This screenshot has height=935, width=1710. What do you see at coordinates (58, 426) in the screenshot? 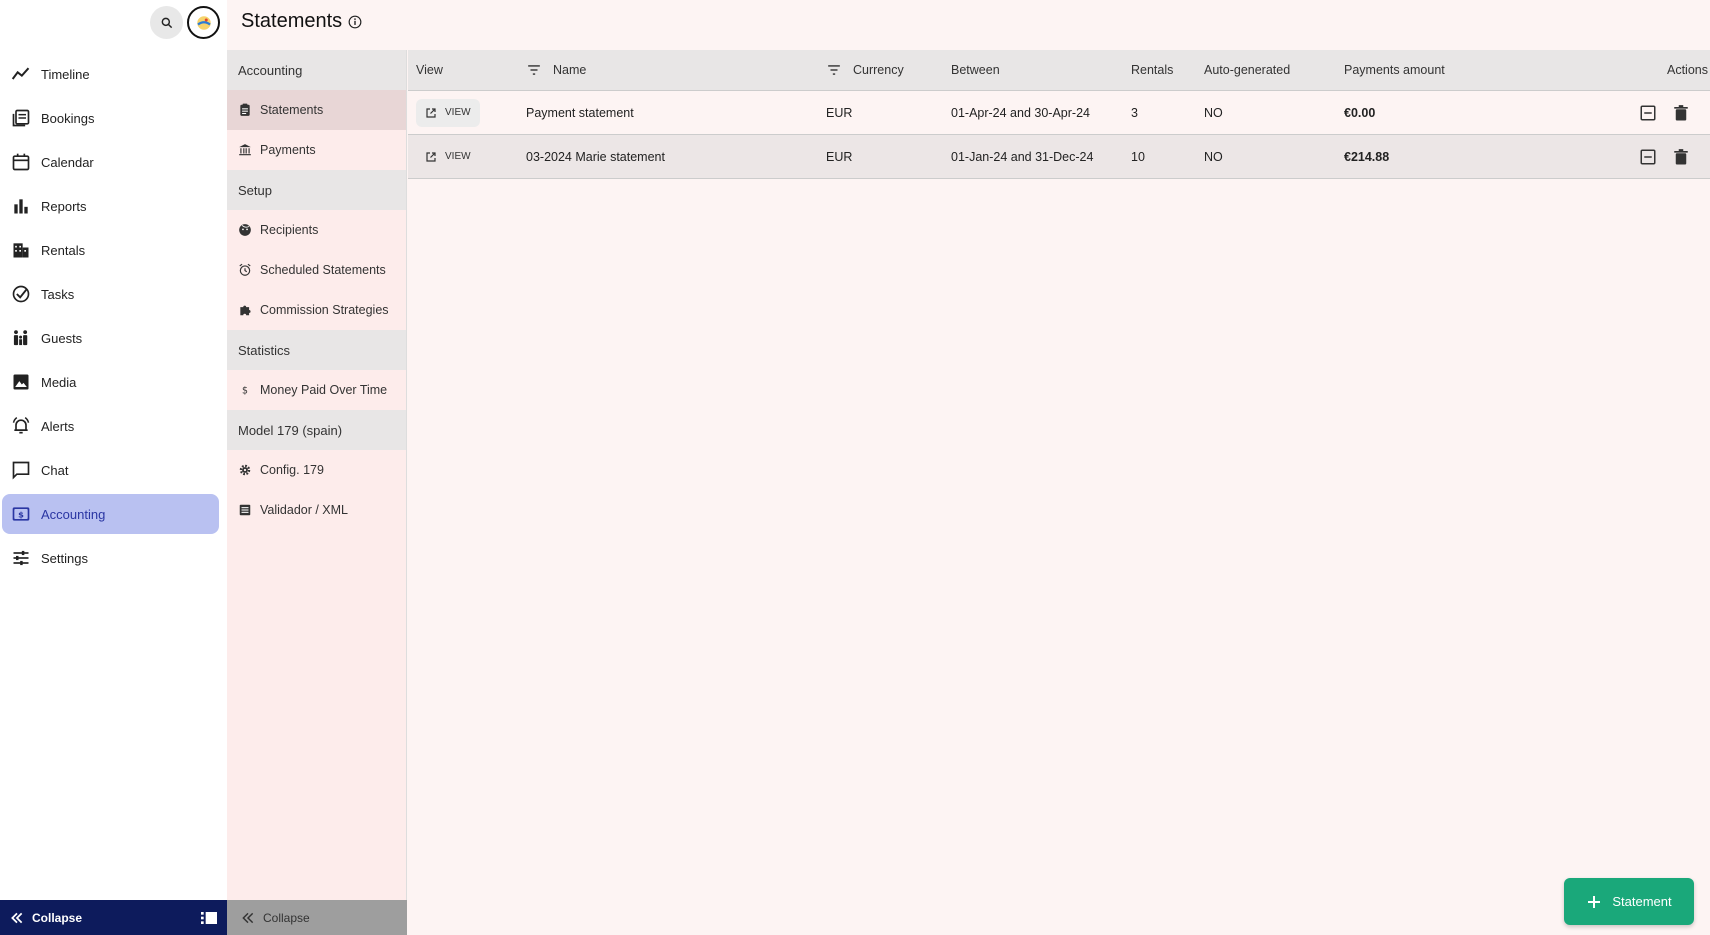
I see `nav-label: Alerts` at bounding box center [58, 426].